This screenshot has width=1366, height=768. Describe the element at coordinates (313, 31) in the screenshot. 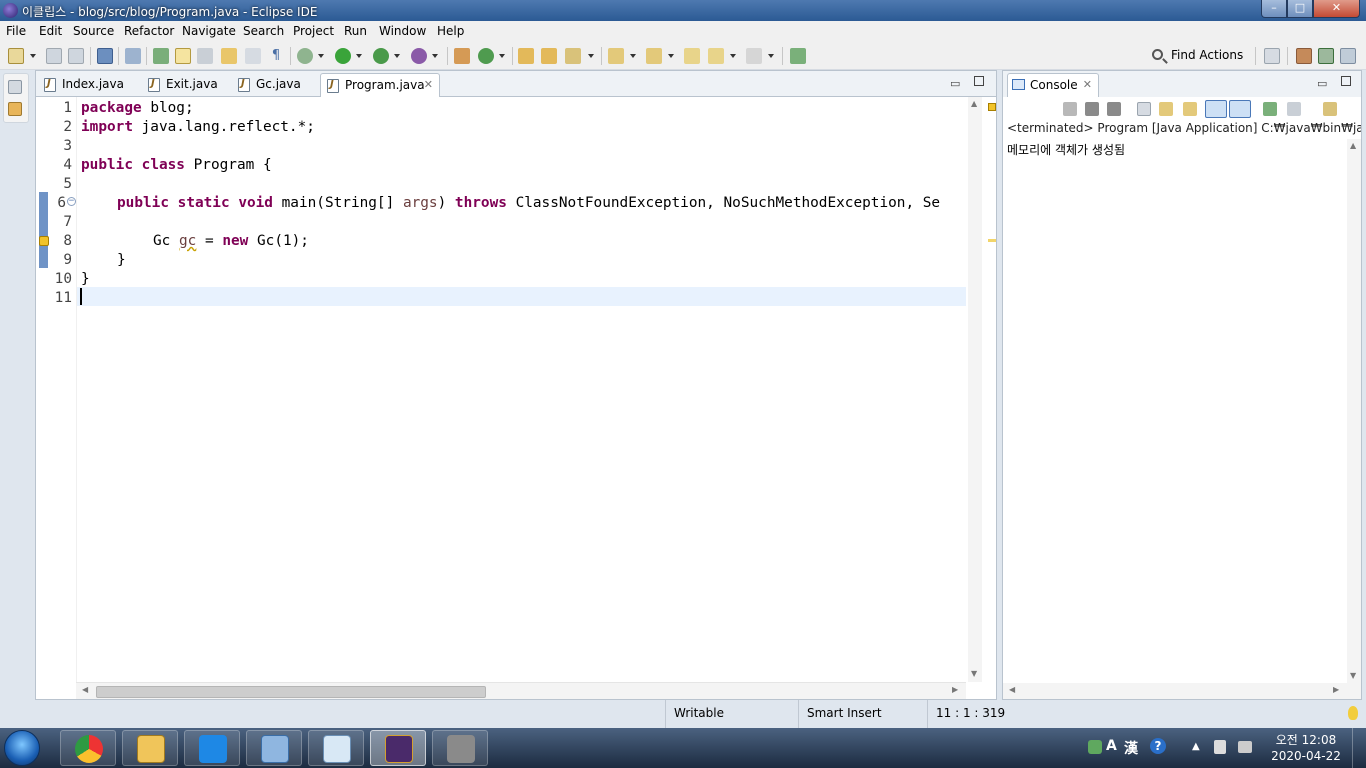

I see `menu-project: Project` at that location.